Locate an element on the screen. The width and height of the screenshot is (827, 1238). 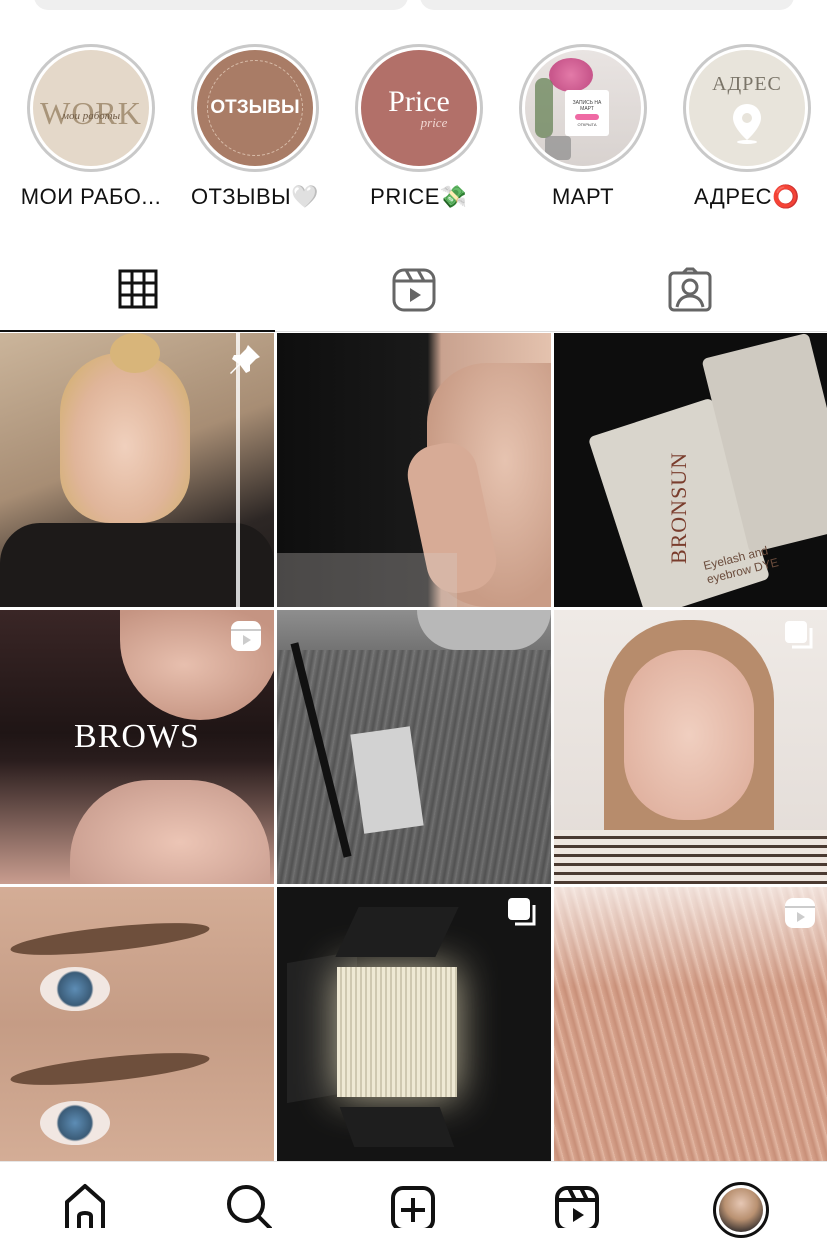
highlight-ring: ЗАПИСЬ НА МАРТ ОТКРЫТА is located at coordinates (583, 108).